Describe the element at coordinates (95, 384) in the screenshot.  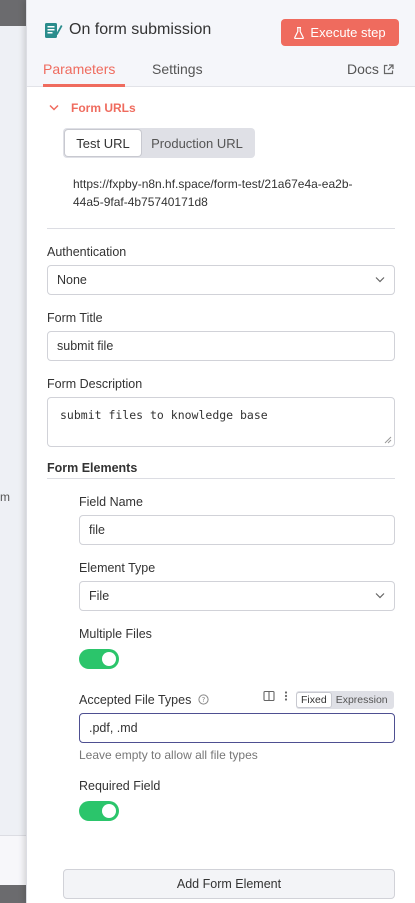
I see `form-description-label: Form Description` at that location.